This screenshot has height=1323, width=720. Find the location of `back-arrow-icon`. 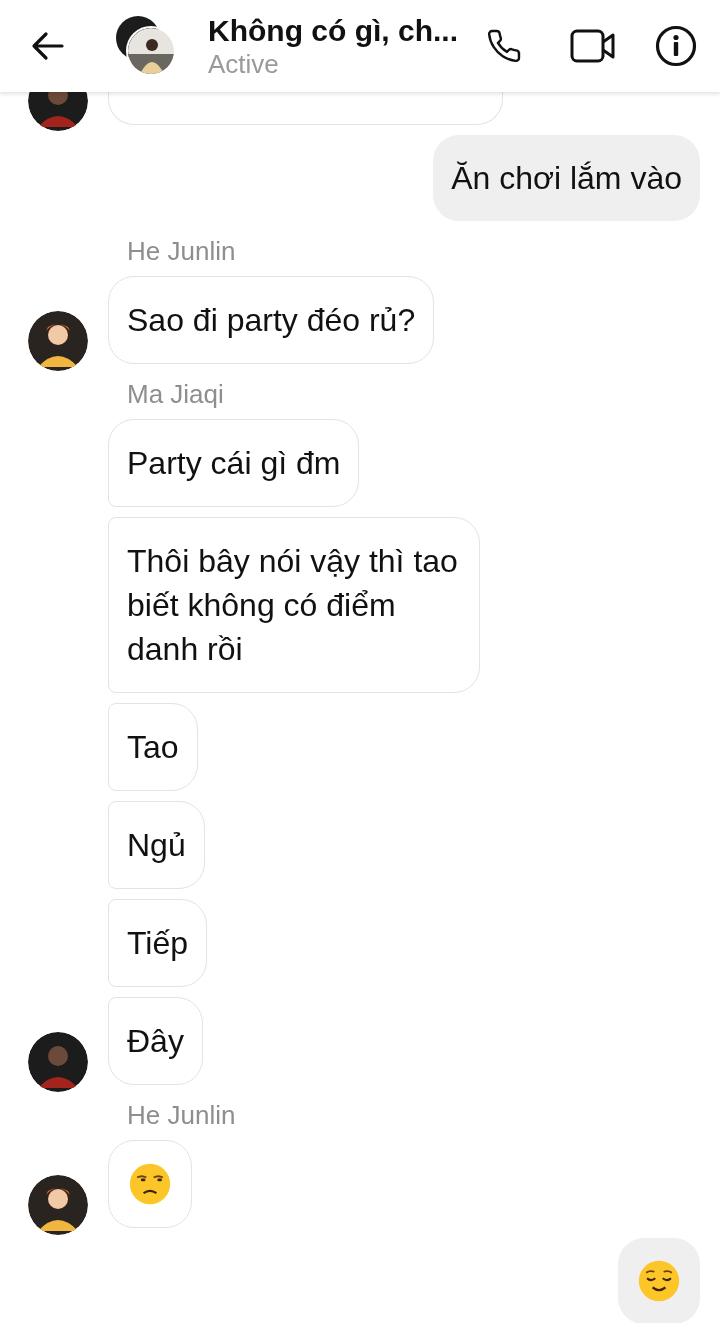

back-arrow-icon is located at coordinates (47, 46).